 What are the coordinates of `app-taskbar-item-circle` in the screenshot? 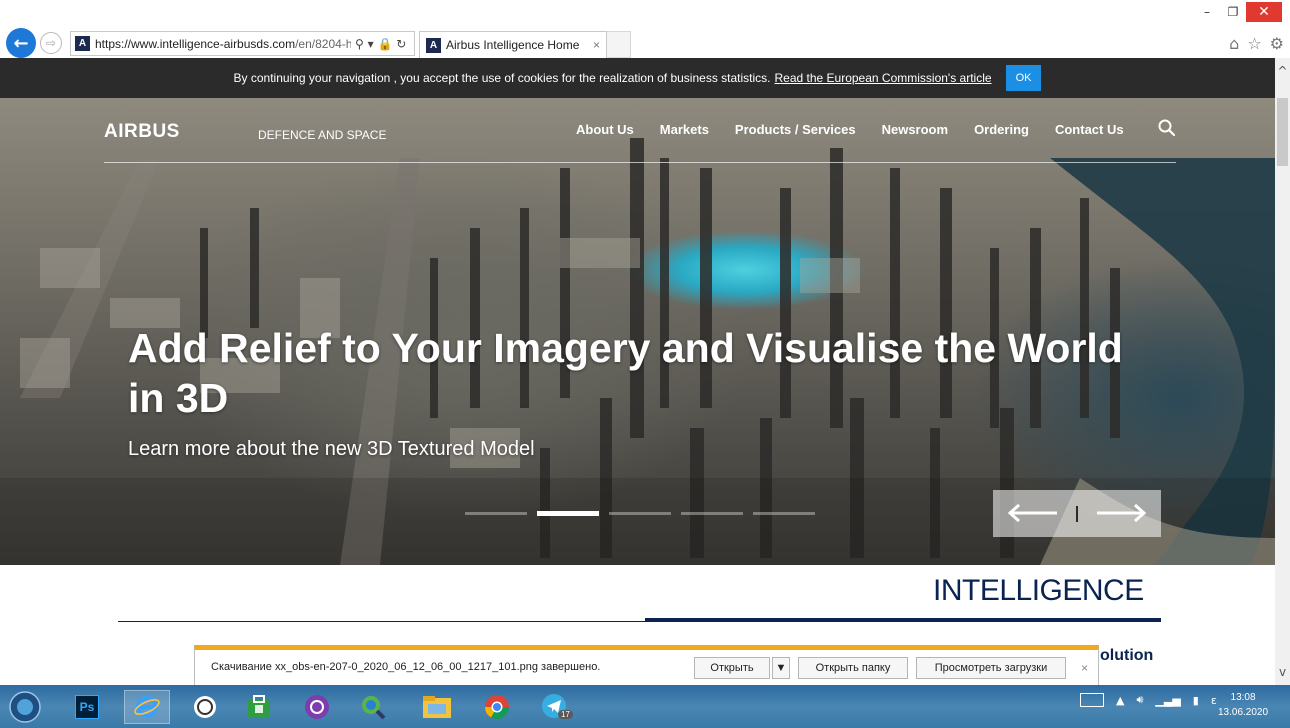 It's located at (205, 707).